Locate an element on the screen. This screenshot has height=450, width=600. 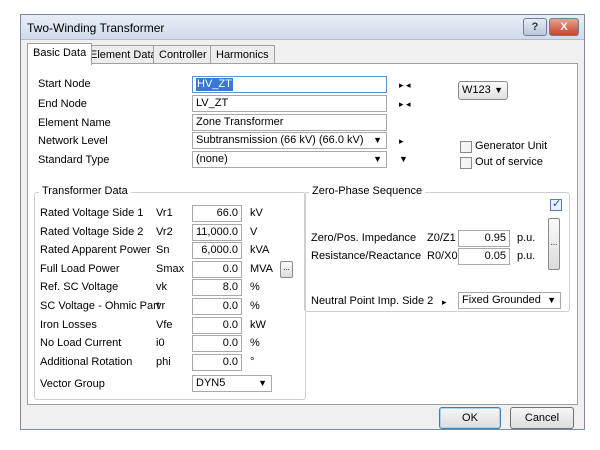
transformer-row-unit: kV is located at coordinates (256, 213).